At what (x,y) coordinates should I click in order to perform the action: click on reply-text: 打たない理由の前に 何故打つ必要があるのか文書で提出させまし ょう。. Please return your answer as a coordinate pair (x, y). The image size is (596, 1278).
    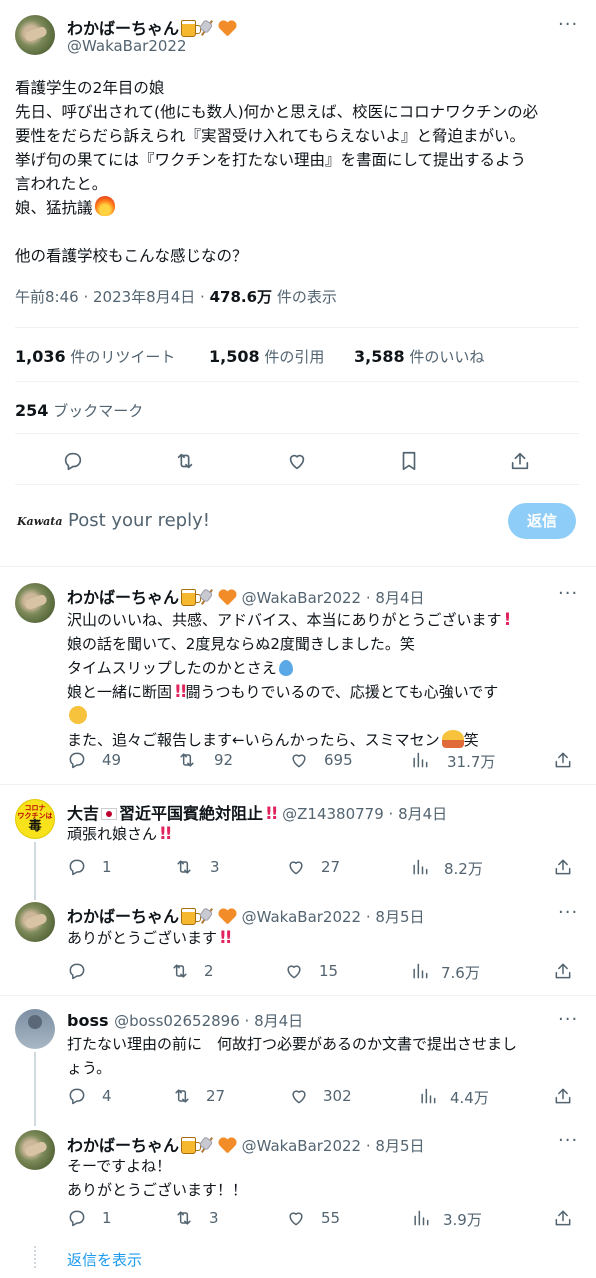
    Looking at the image, I should click on (292, 1056).